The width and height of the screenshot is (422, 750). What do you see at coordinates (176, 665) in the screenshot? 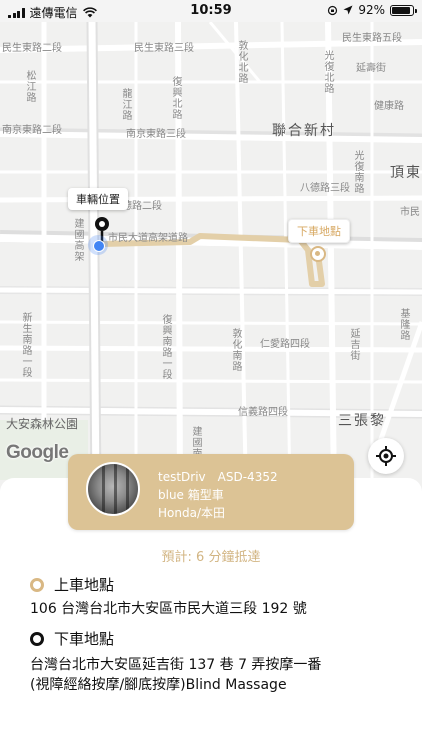
I see `dropoff-address-line1: 台灣台北市大安區延吉街 137 巷 7 弄按摩一番` at bounding box center [176, 665].